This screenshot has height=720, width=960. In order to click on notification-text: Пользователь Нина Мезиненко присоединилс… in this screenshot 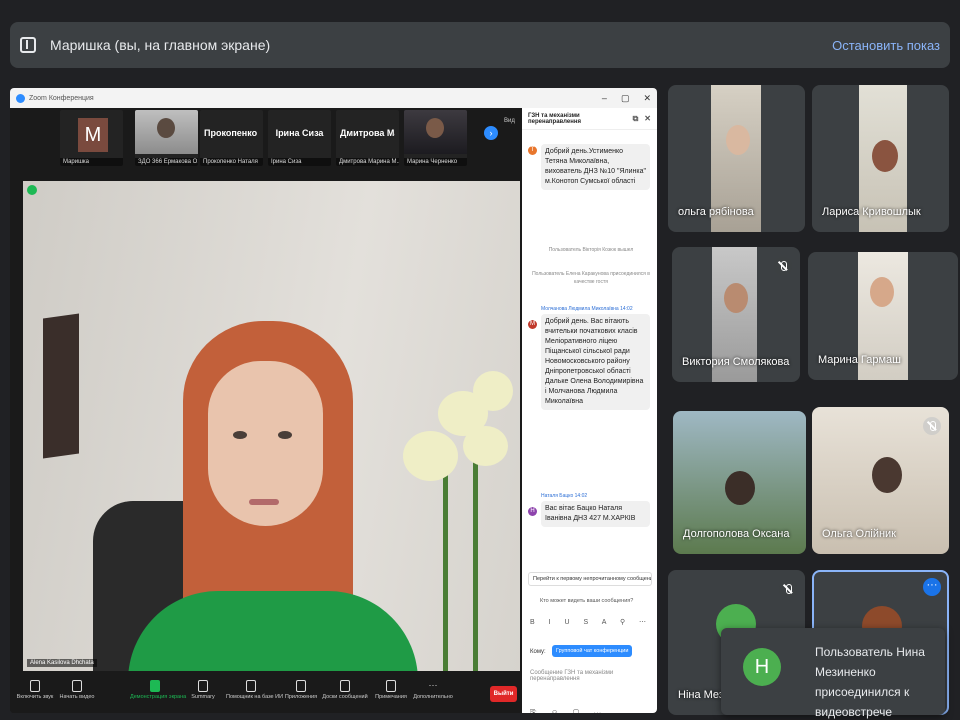, I will do `click(870, 682)`.